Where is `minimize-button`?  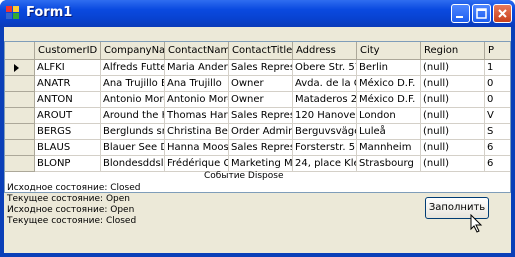 minimize-button is located at coordinates (460, 13).